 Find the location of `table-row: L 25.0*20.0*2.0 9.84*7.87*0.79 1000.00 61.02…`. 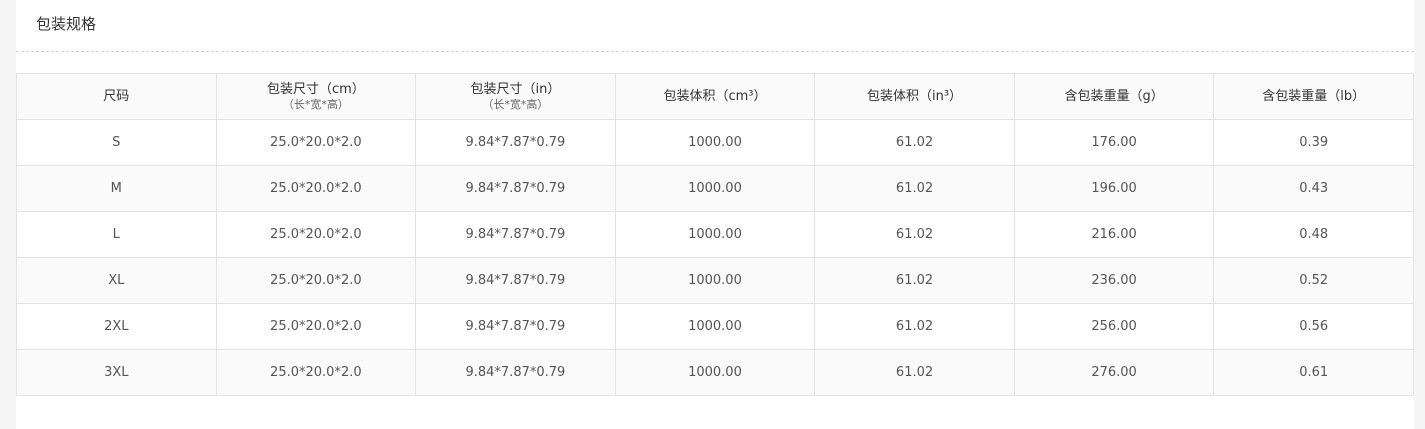

table-row: L 25.0*20.0*2.0 9.84*7.87*0.79 1000.00 61.02… is located at coordinates (715, 234).